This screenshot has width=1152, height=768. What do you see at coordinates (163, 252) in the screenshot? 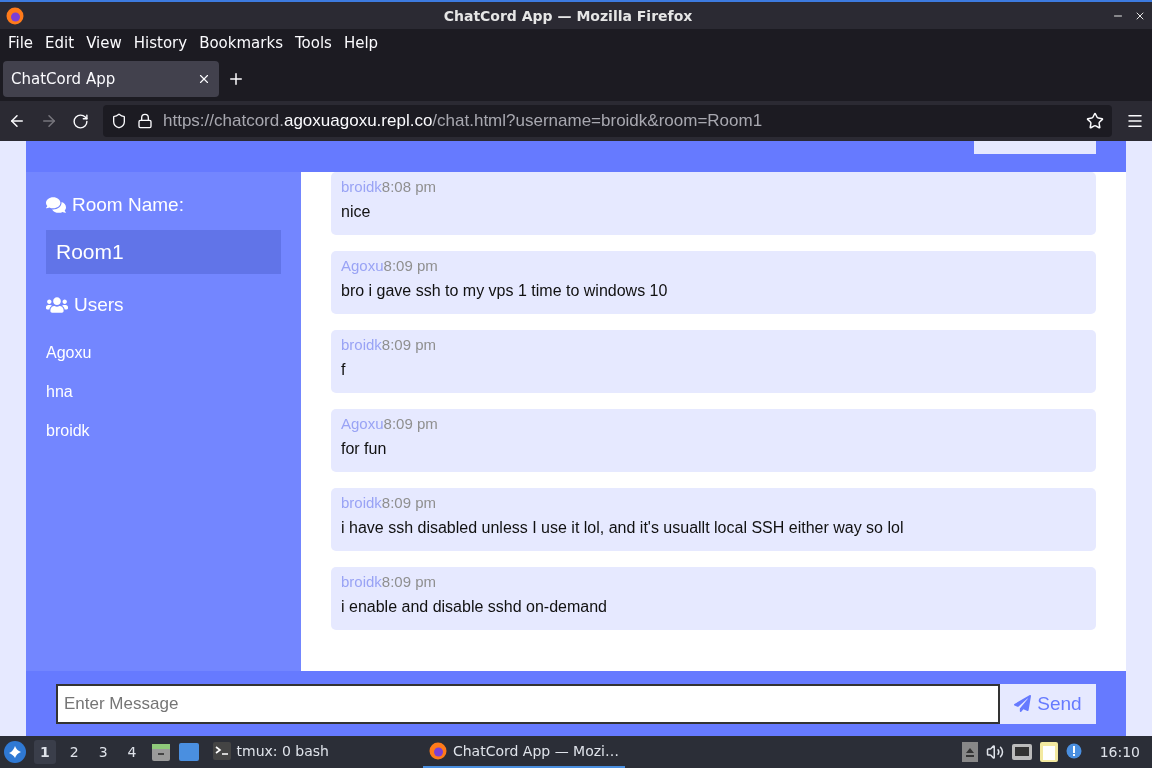
I see `room-name: Room1` at bounding box center [163, 252].